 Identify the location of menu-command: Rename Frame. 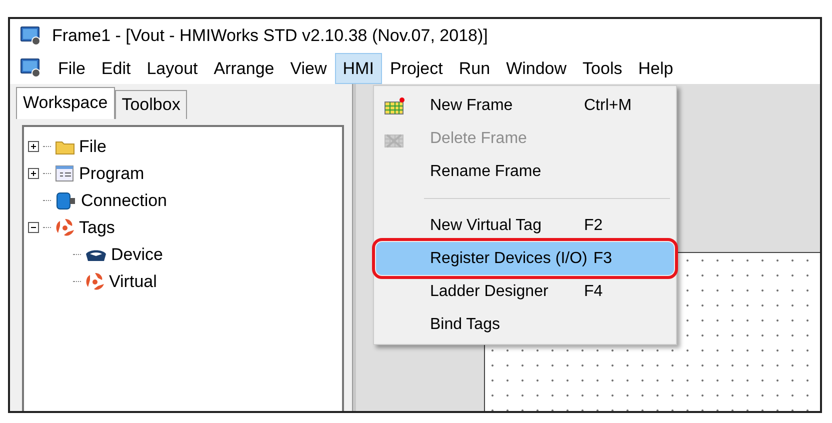
(525, 171).